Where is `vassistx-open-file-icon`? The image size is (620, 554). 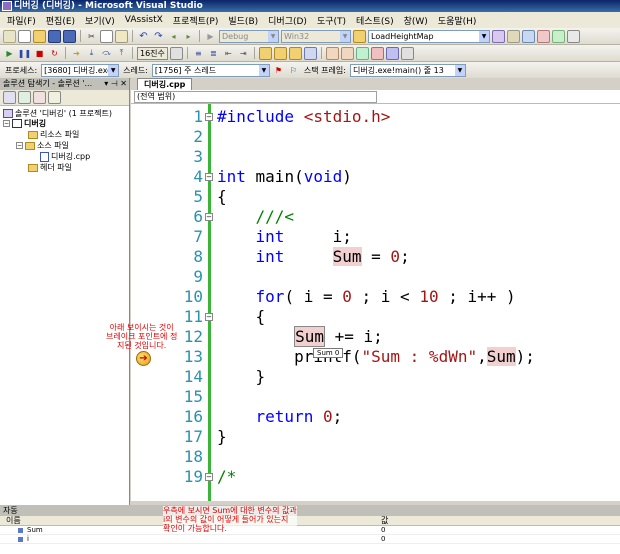 vassistx-open-file-icon is located at coordinates (332, 53).